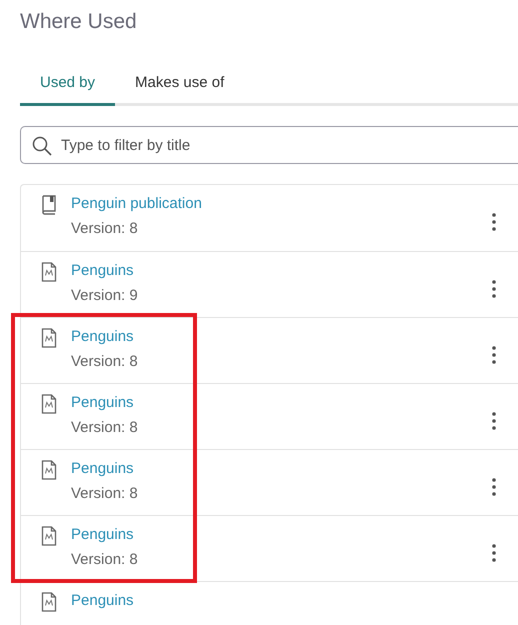 This screenshot has width=518, height=625. What do you see at coordinates (49, 205) in the screenshot?
I see `book-icon` at bounding box center [49, 205].